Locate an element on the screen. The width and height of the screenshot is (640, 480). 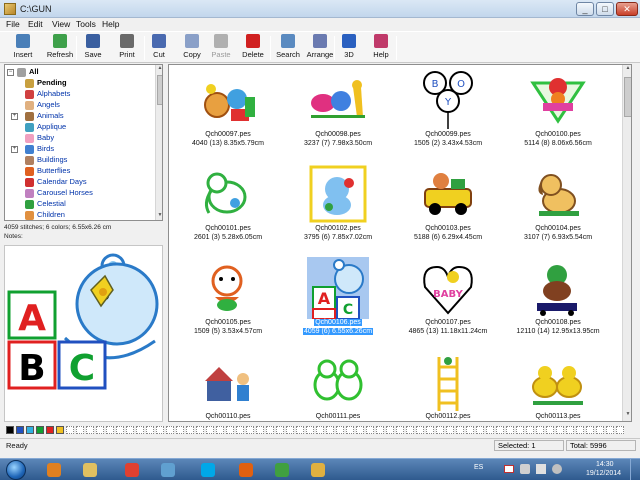
grid-scroll-thumb is located at coordinates (627, 97).